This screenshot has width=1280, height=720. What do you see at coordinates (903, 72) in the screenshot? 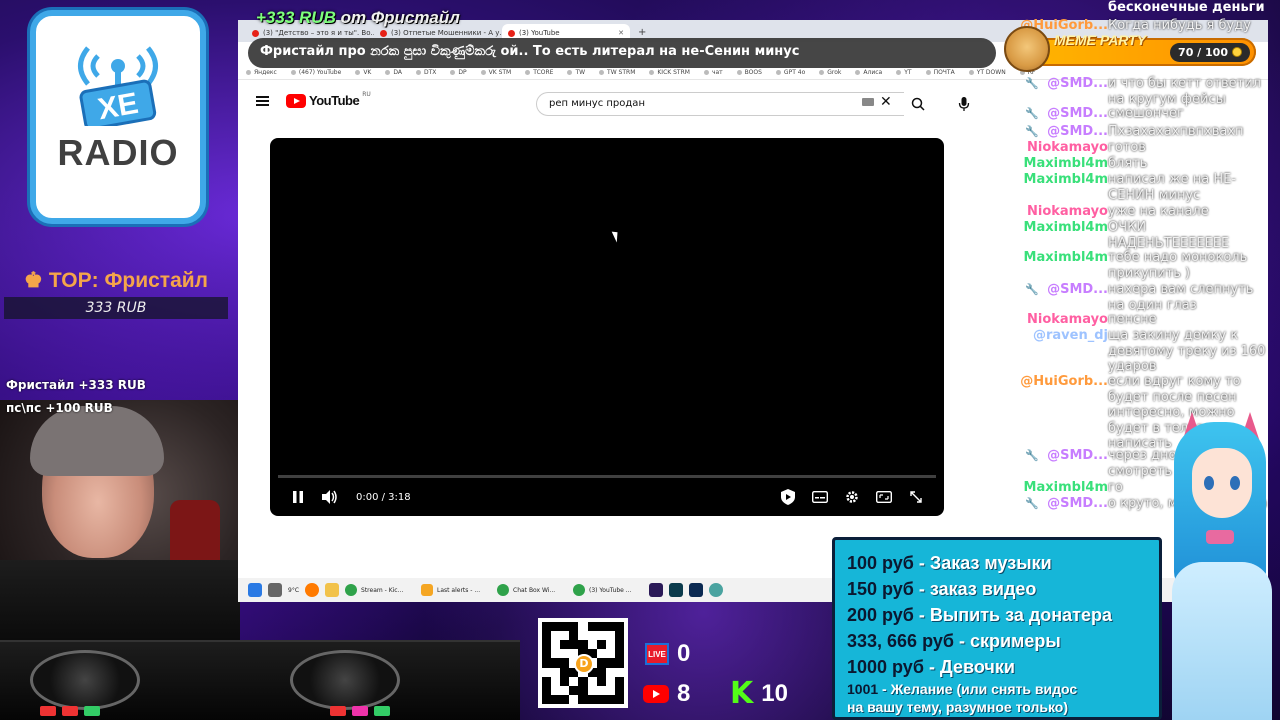
I see `bookmark: YT` at bounding box center [903, 72].